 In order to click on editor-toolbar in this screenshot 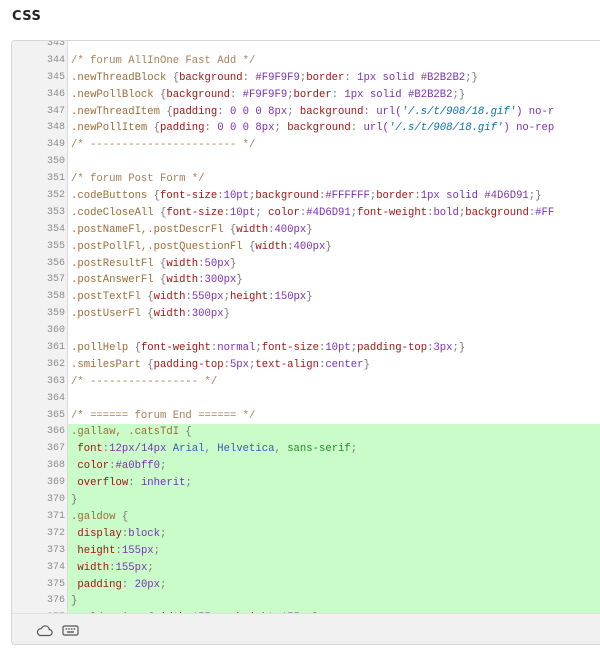, I will do `click(306, 628)`.